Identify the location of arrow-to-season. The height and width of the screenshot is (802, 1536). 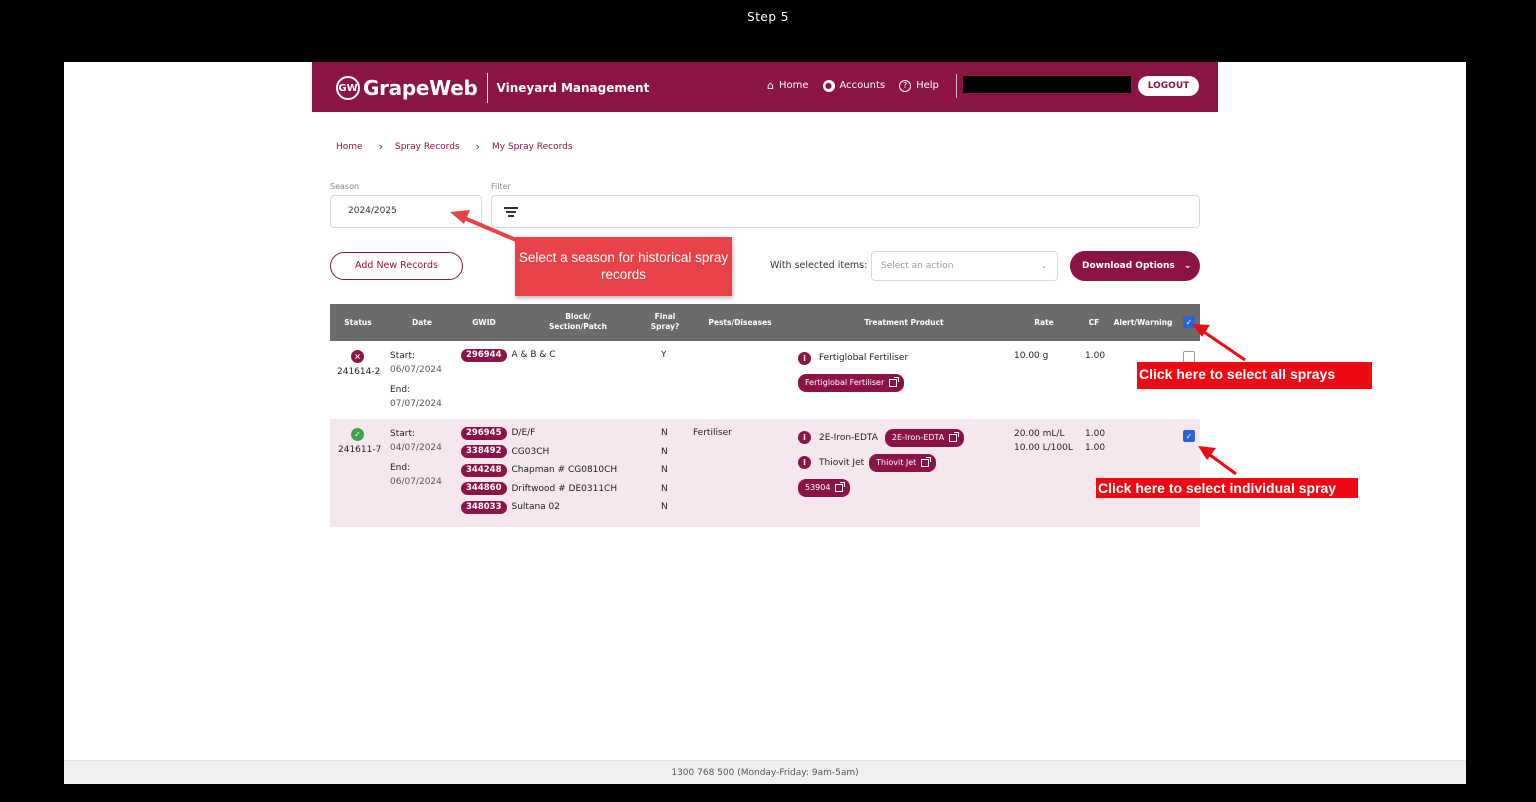
(484, 226).